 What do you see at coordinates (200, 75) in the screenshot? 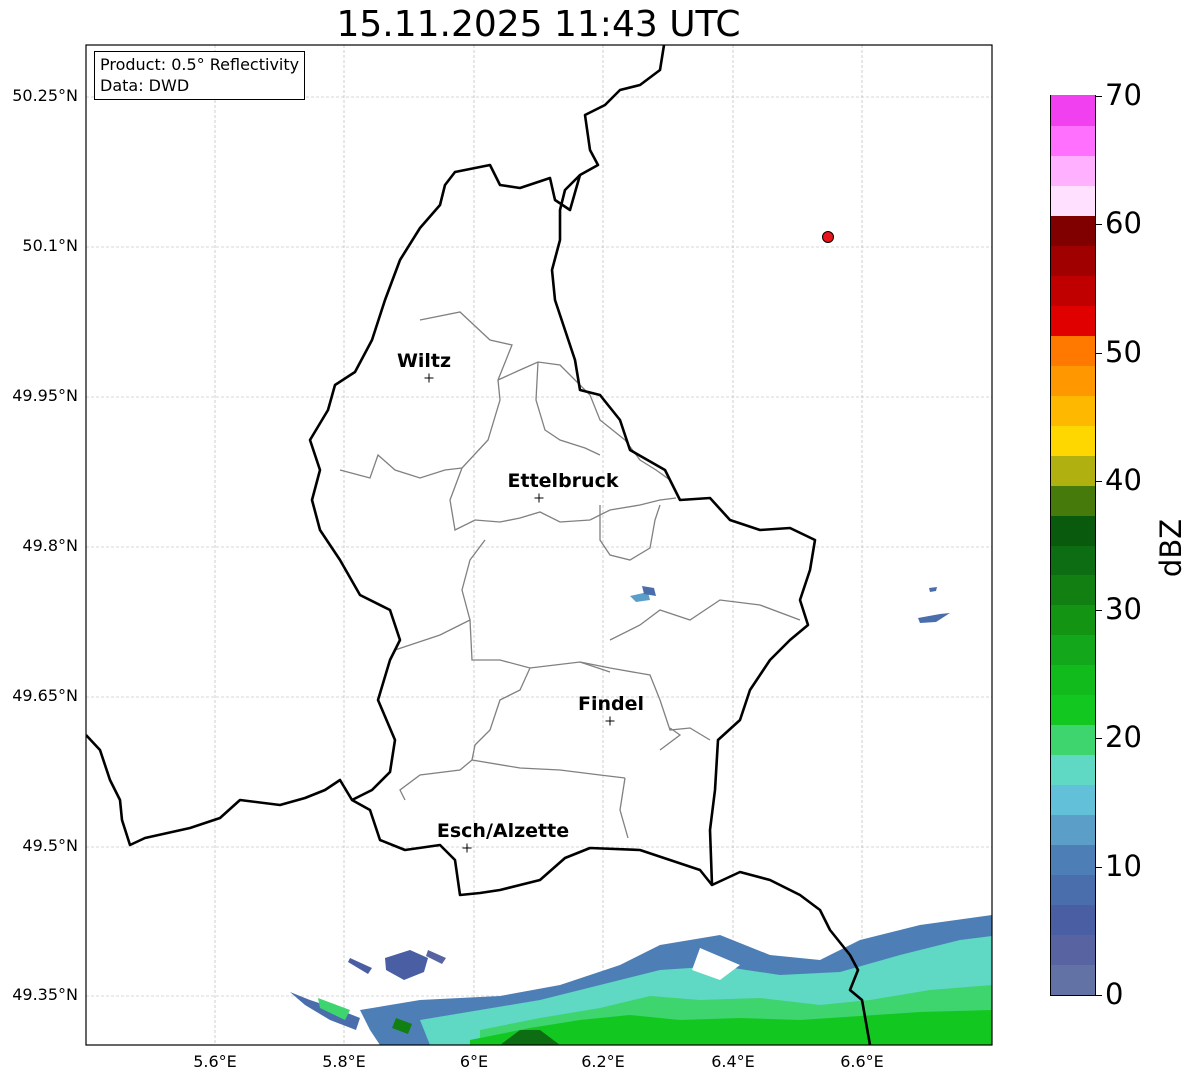
I see `product-info-box: Product: 0.5° Reflectivity Data: DWD` at bounding box center [200, 75].